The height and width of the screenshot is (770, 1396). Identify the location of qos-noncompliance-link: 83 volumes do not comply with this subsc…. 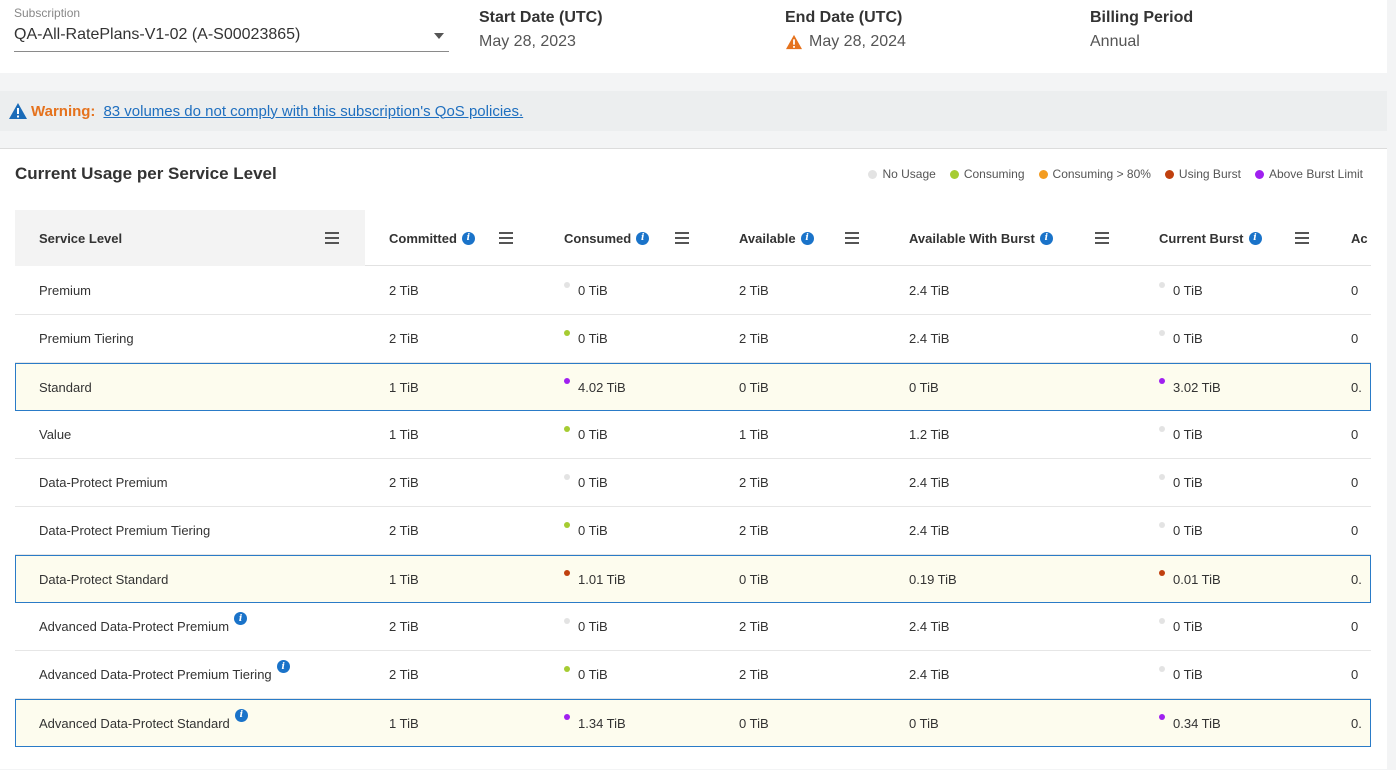
(313, 111).